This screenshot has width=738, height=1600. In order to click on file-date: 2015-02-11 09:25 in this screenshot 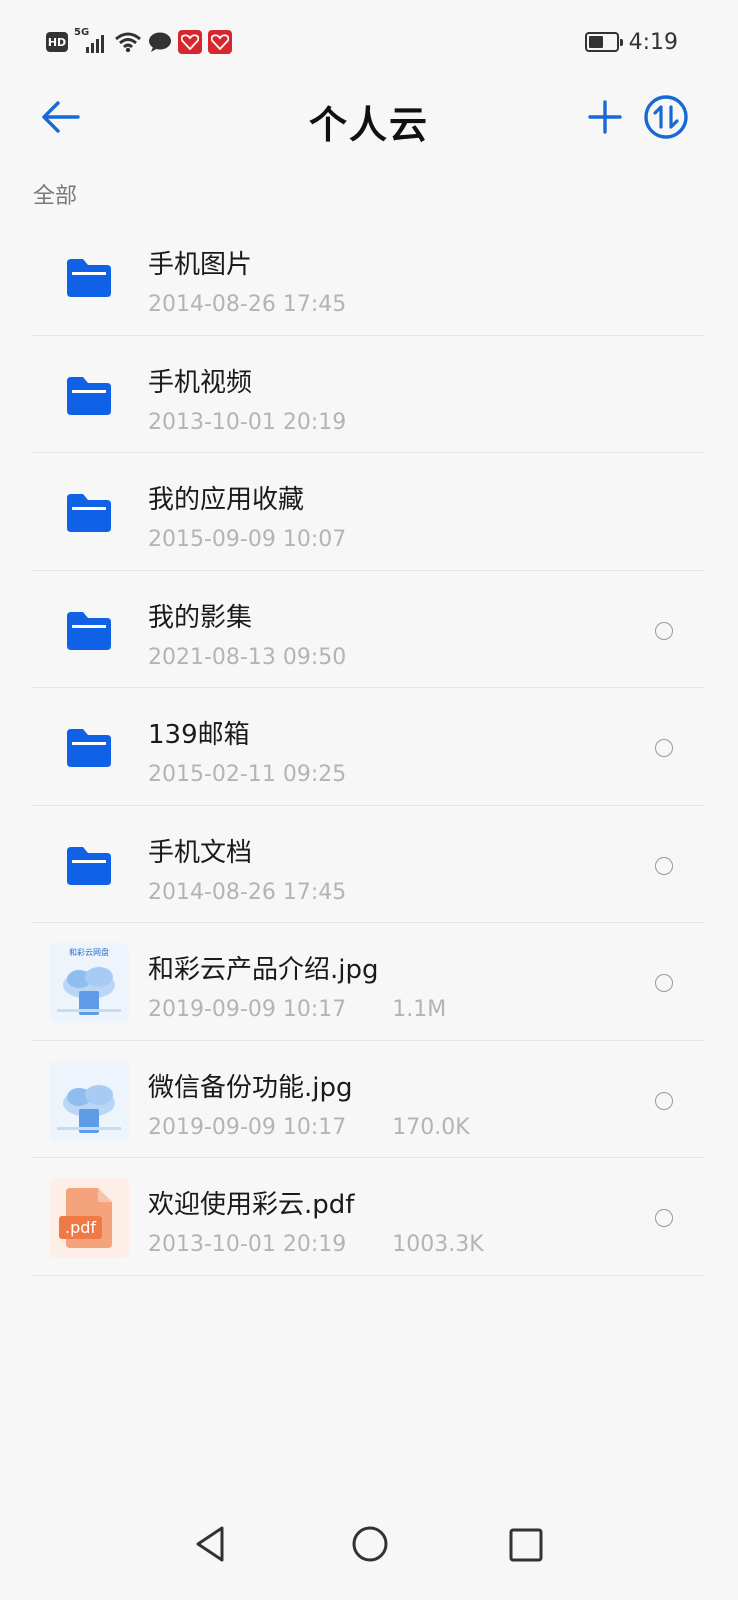, I will do `click(247, 774)`.